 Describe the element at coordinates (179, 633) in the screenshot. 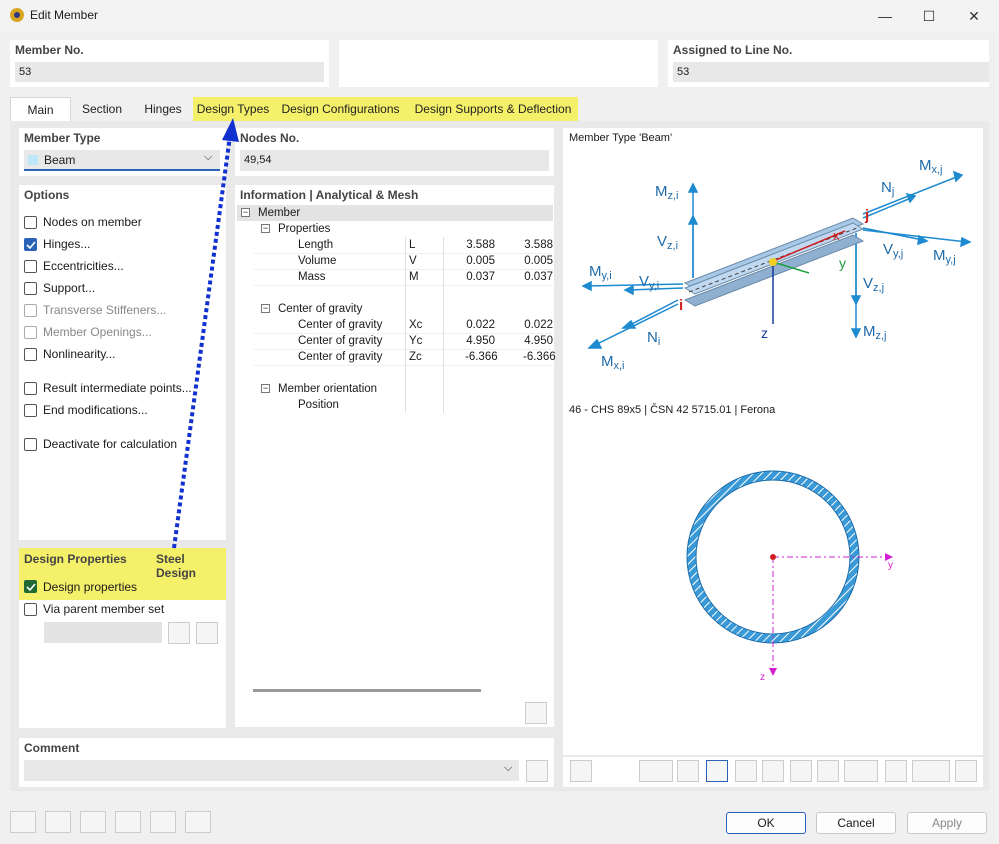

I see `new-set-icon` at that location.